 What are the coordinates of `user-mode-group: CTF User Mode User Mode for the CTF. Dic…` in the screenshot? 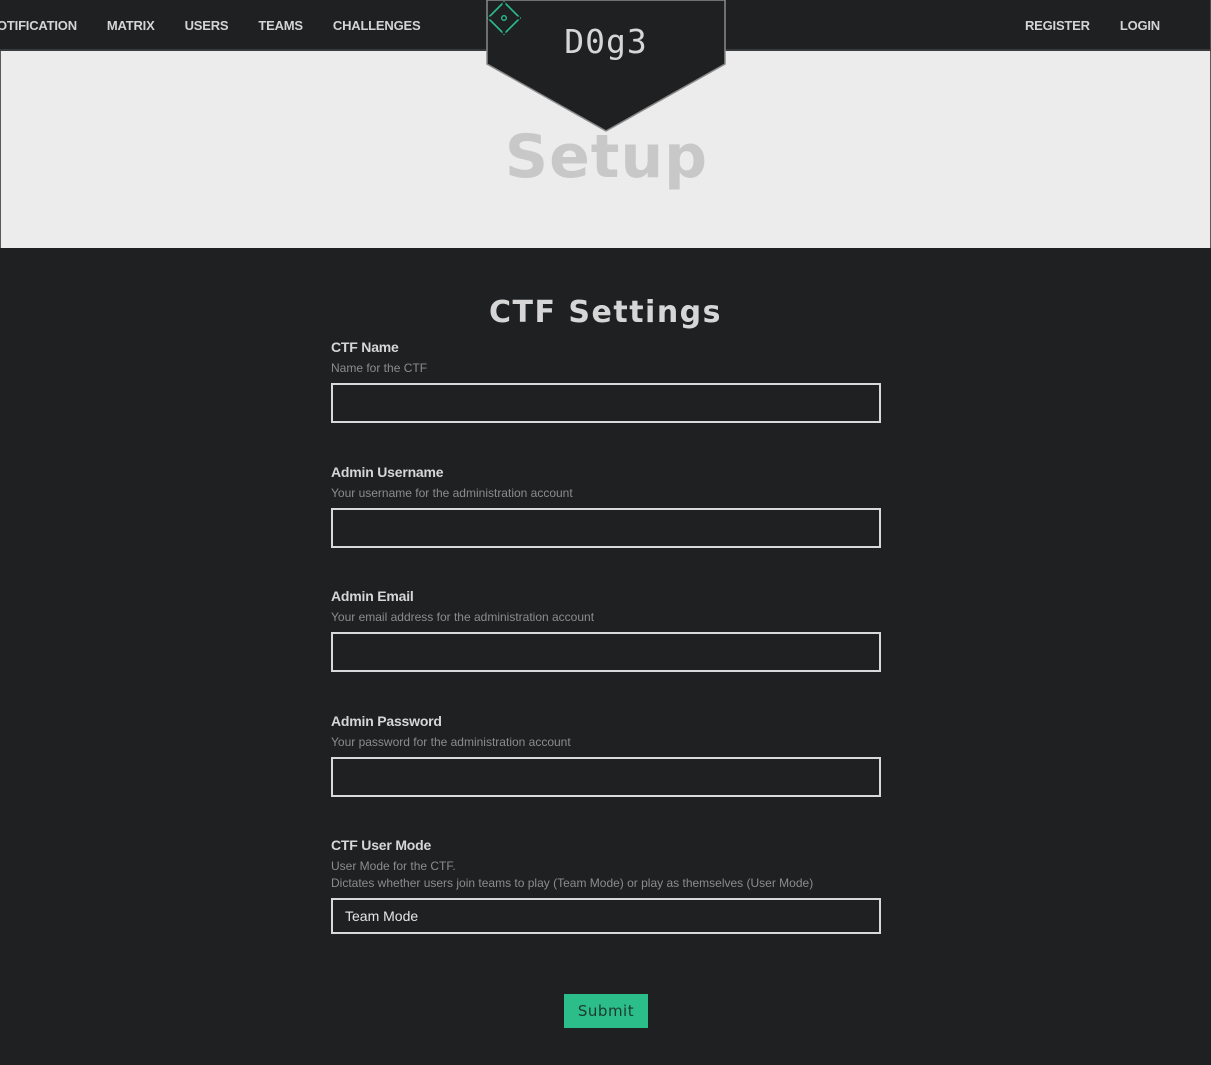 It's located at (606, 885).